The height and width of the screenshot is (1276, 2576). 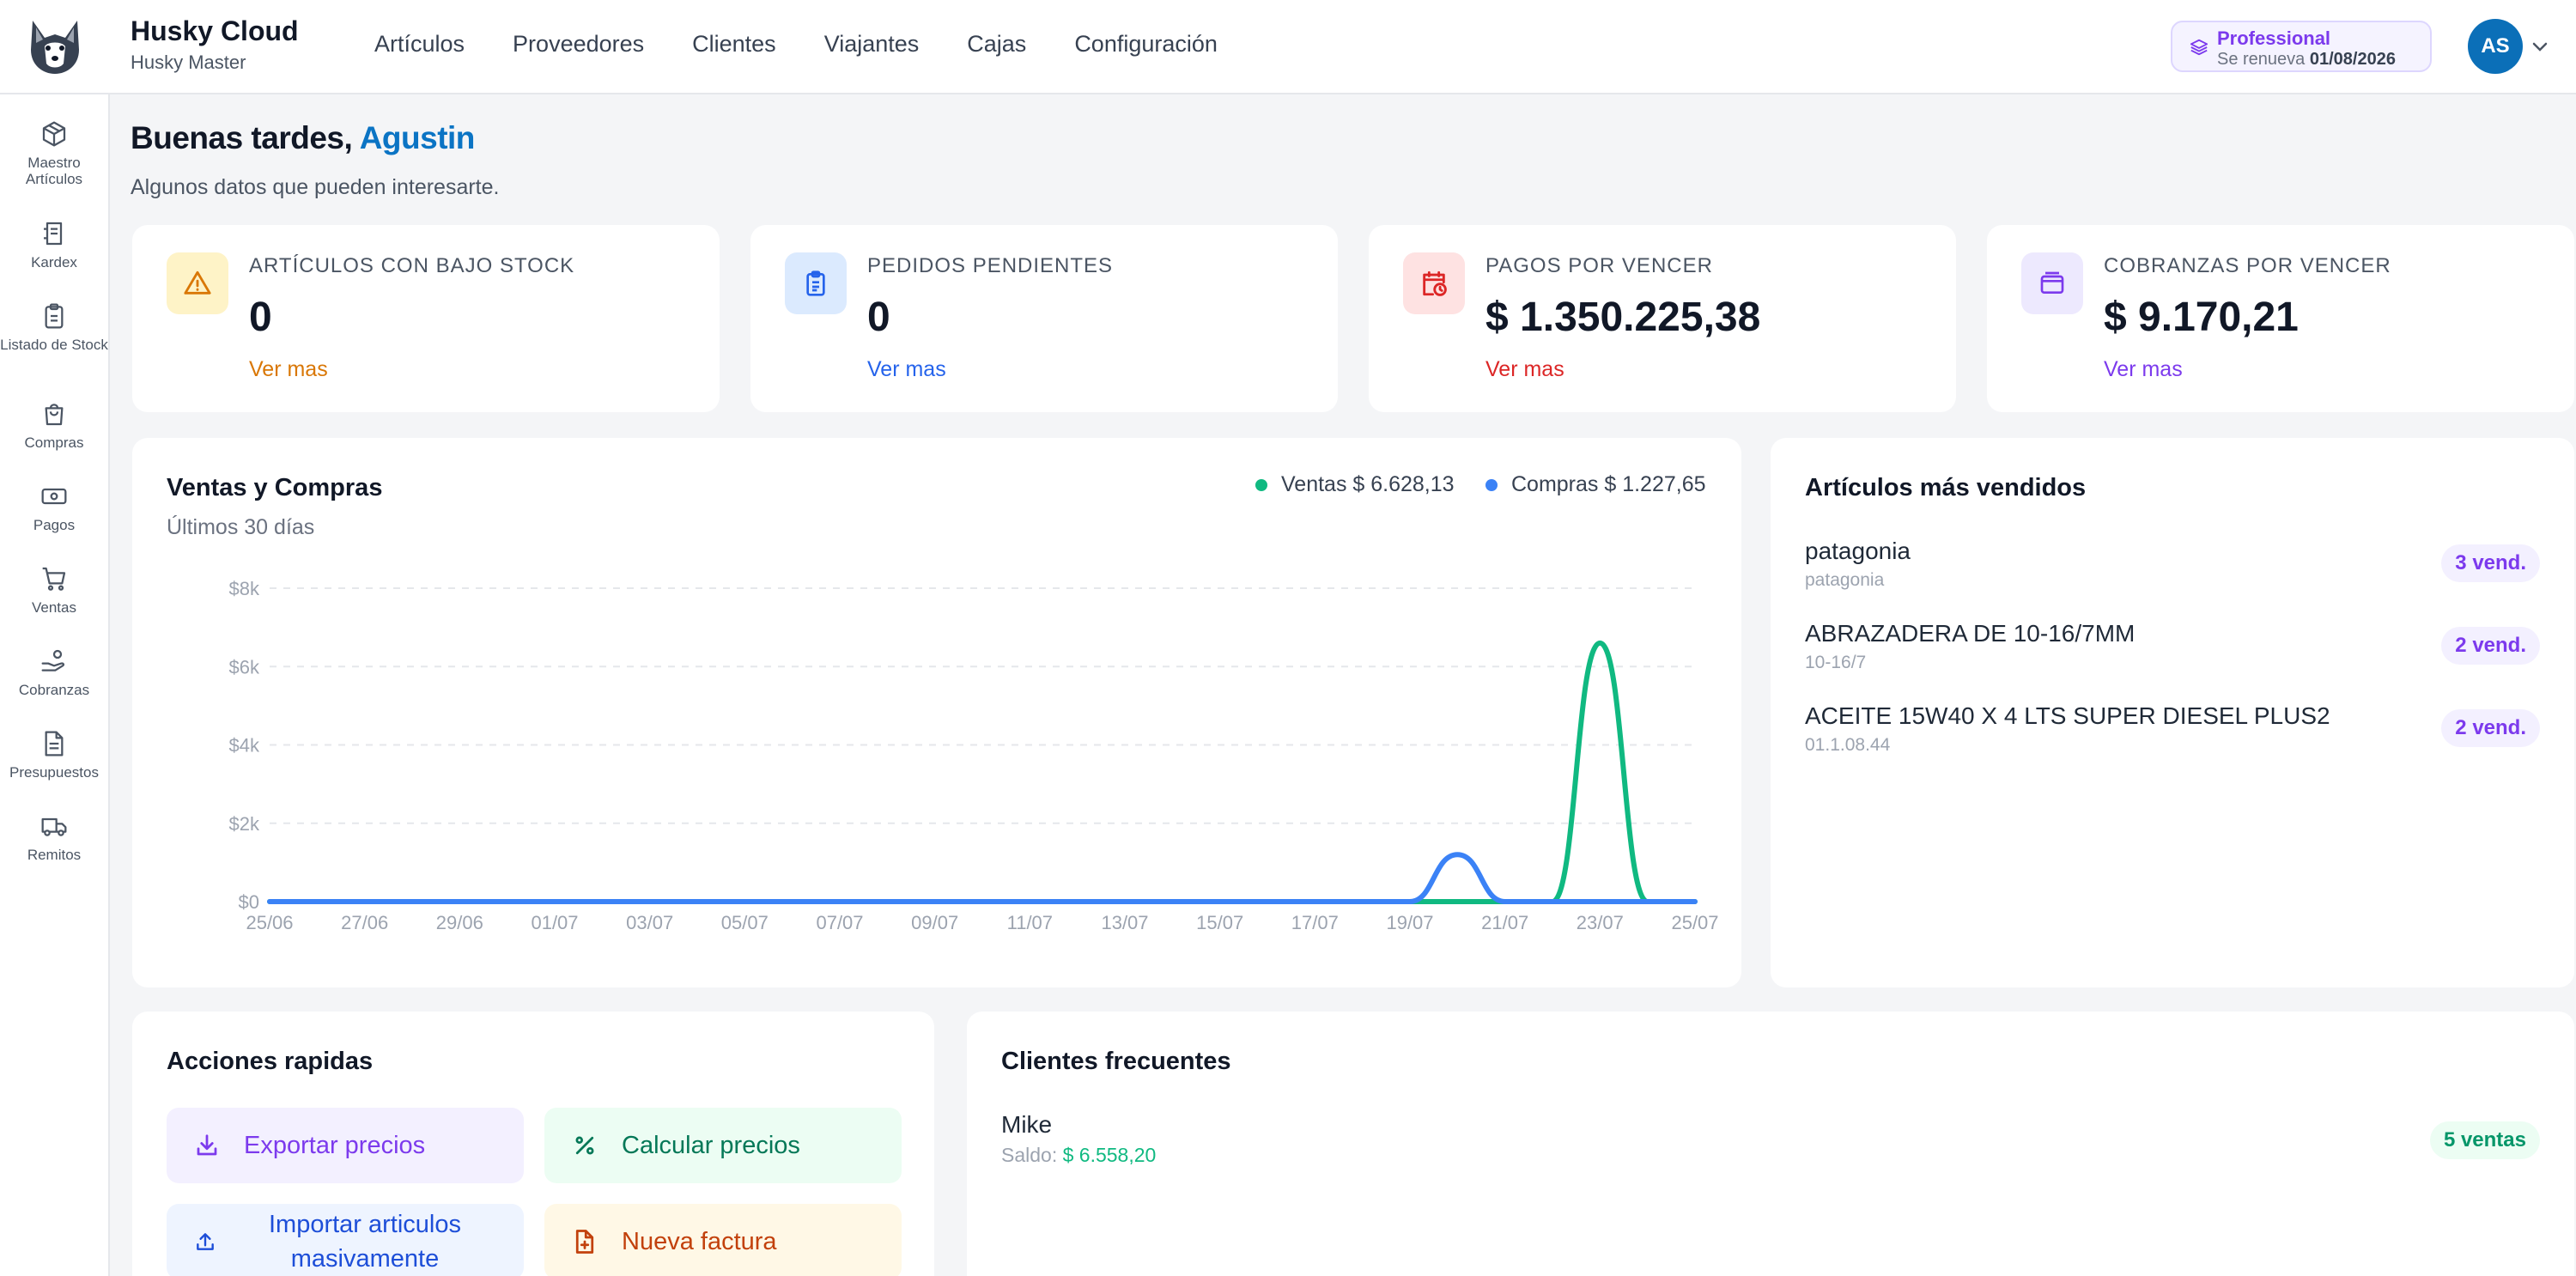 I want to click on plan-name: Professional, so click(x=2274, y=38).